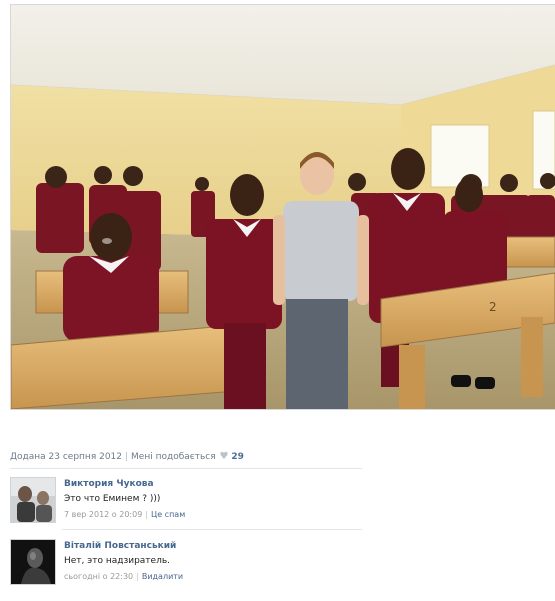 This screenshot has height=601, width=555. I want to click on comment-author: Віталій Повстанський, so click(120, 546).